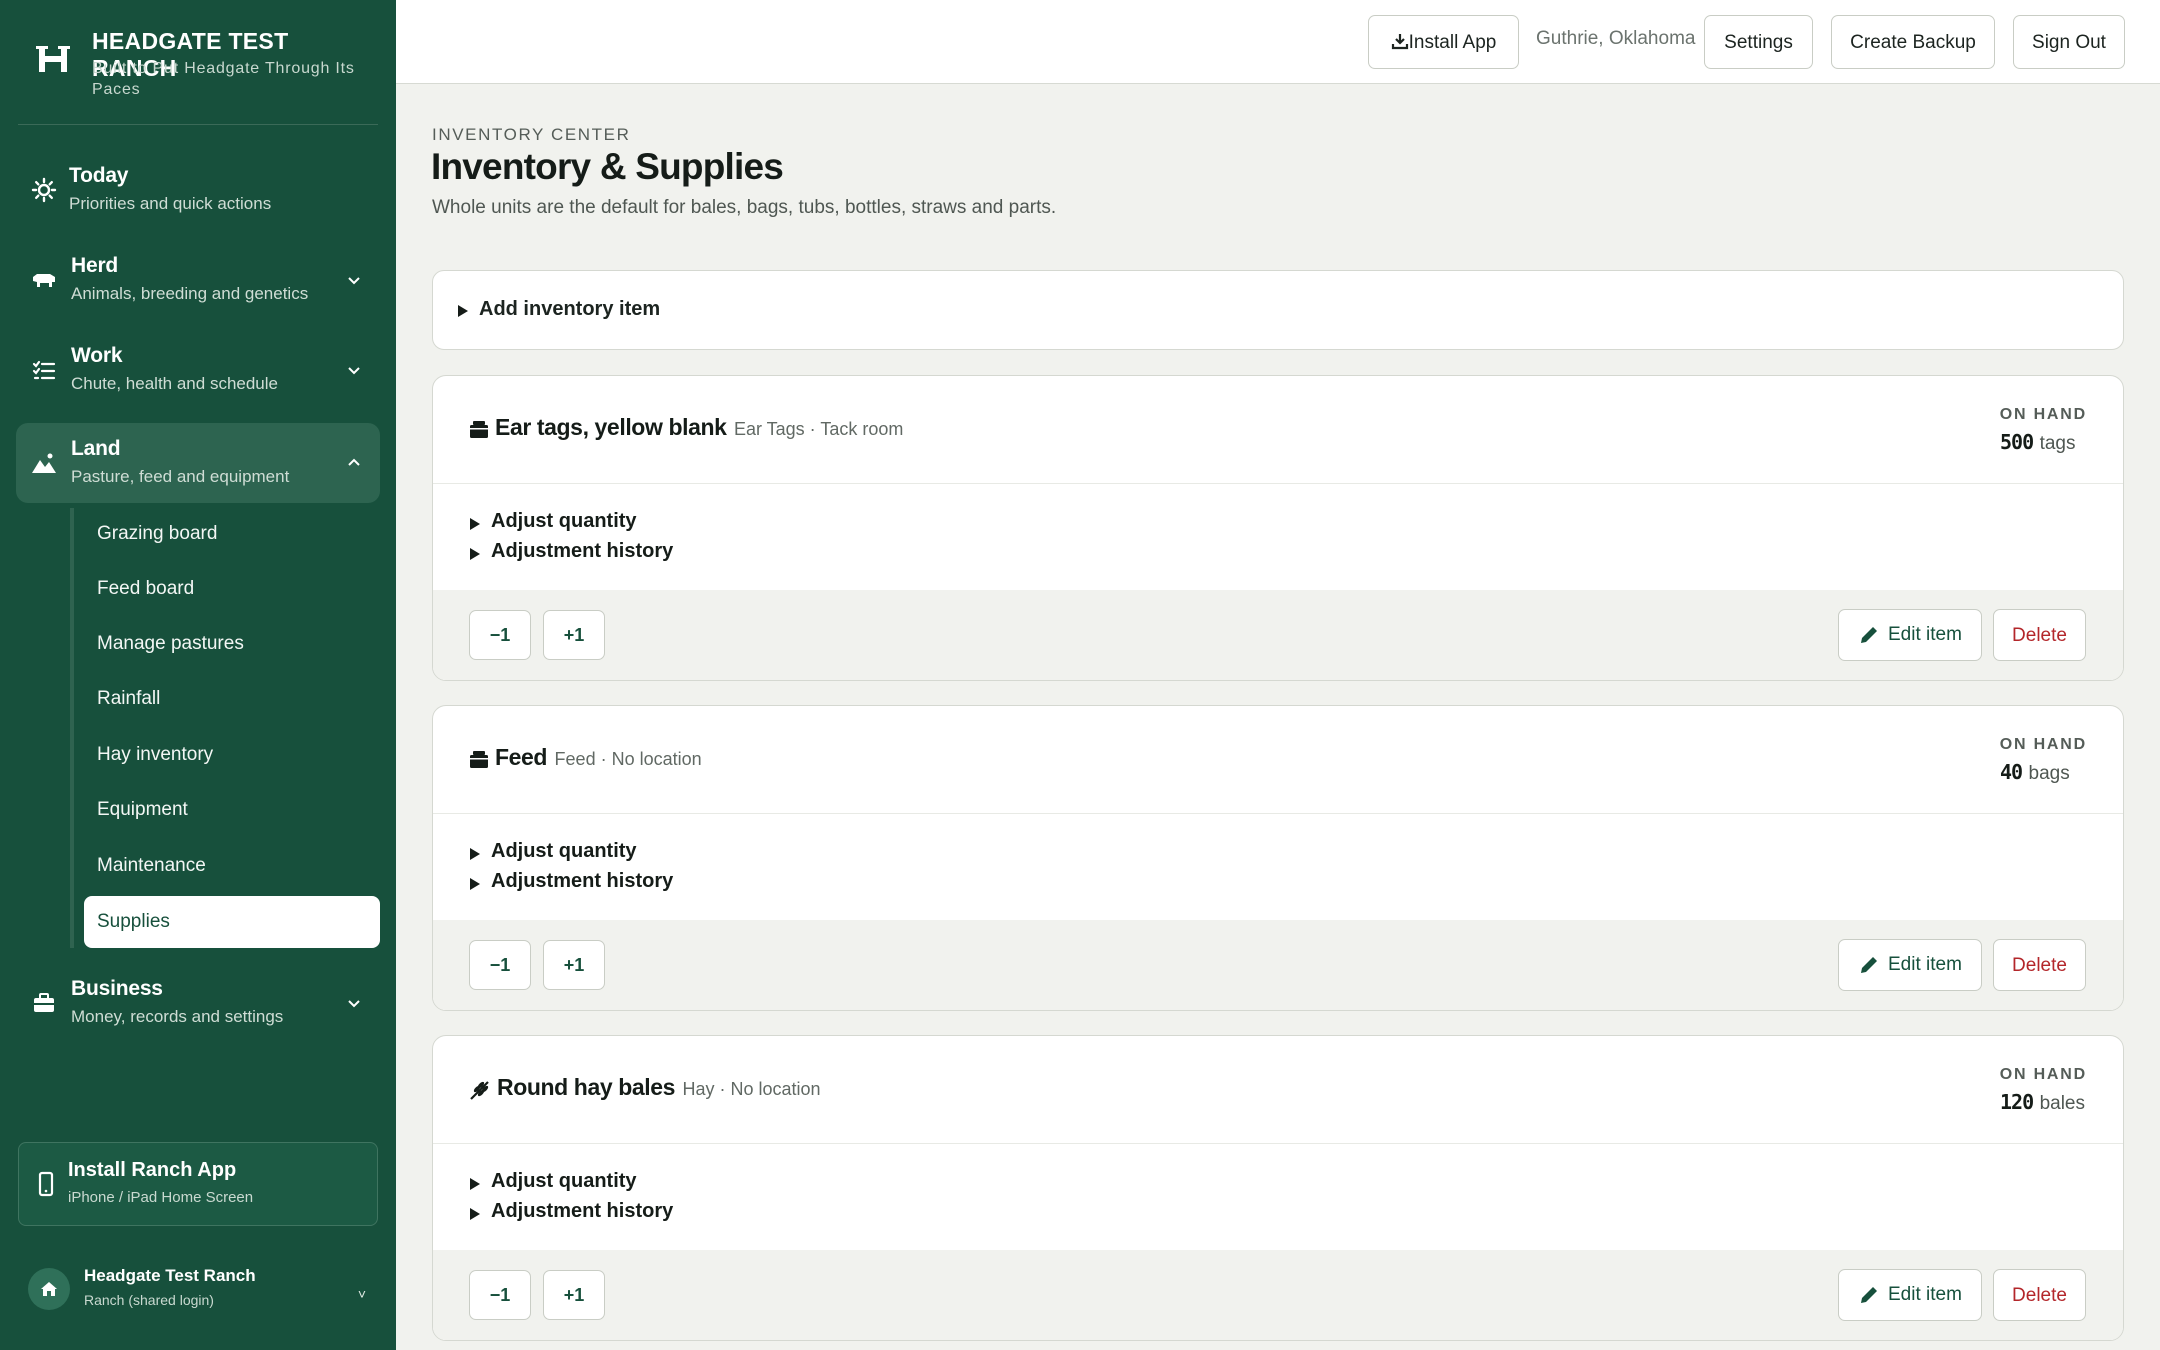 The height and width of the screenshot is (1350, 2160). I want to click on subnav-rainfall: Rainfall, so click(232, 699).